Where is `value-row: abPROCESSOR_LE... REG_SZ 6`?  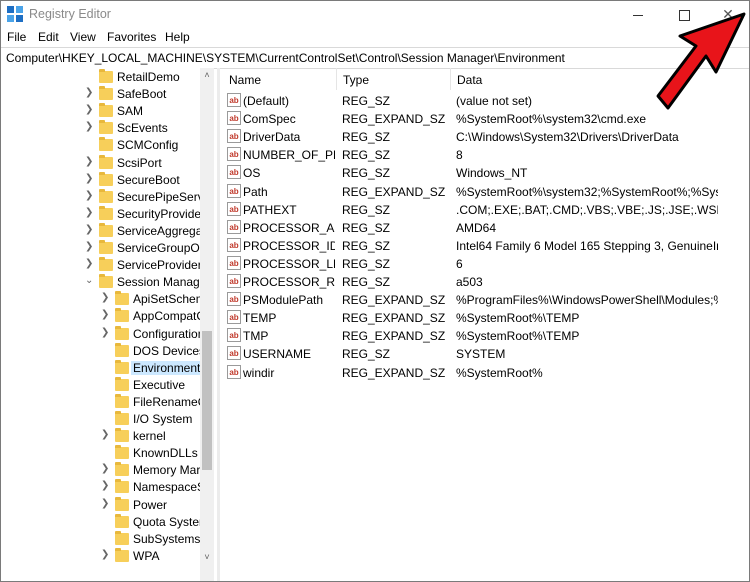
value-row: abPROCESSOR_LE... REG_SZ 6 is located at coordinates (486, 264).